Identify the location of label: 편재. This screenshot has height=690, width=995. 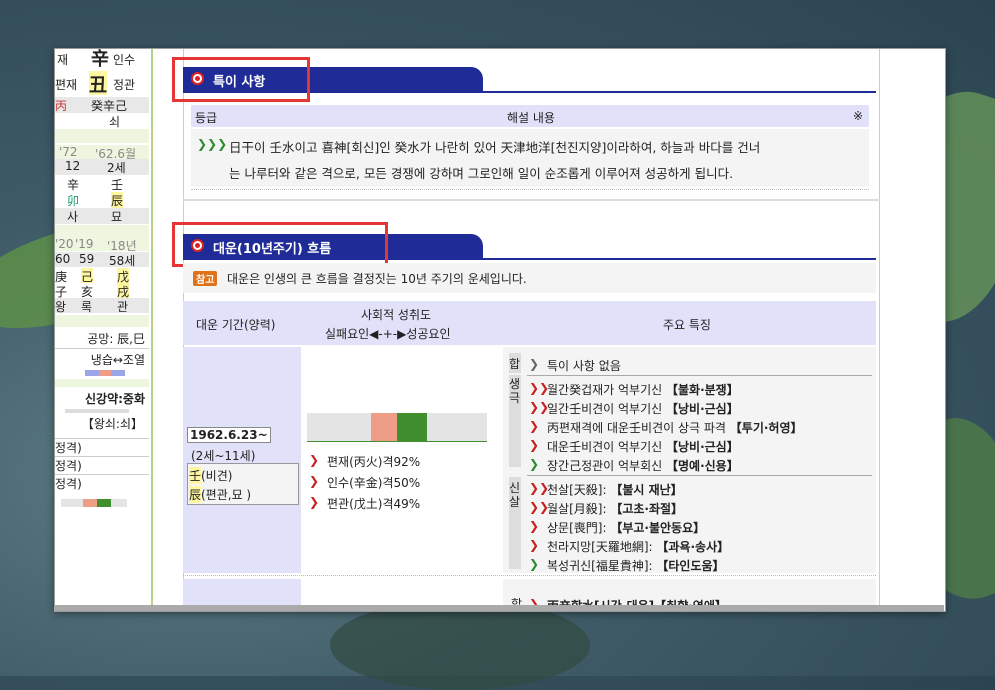
(66, 85).